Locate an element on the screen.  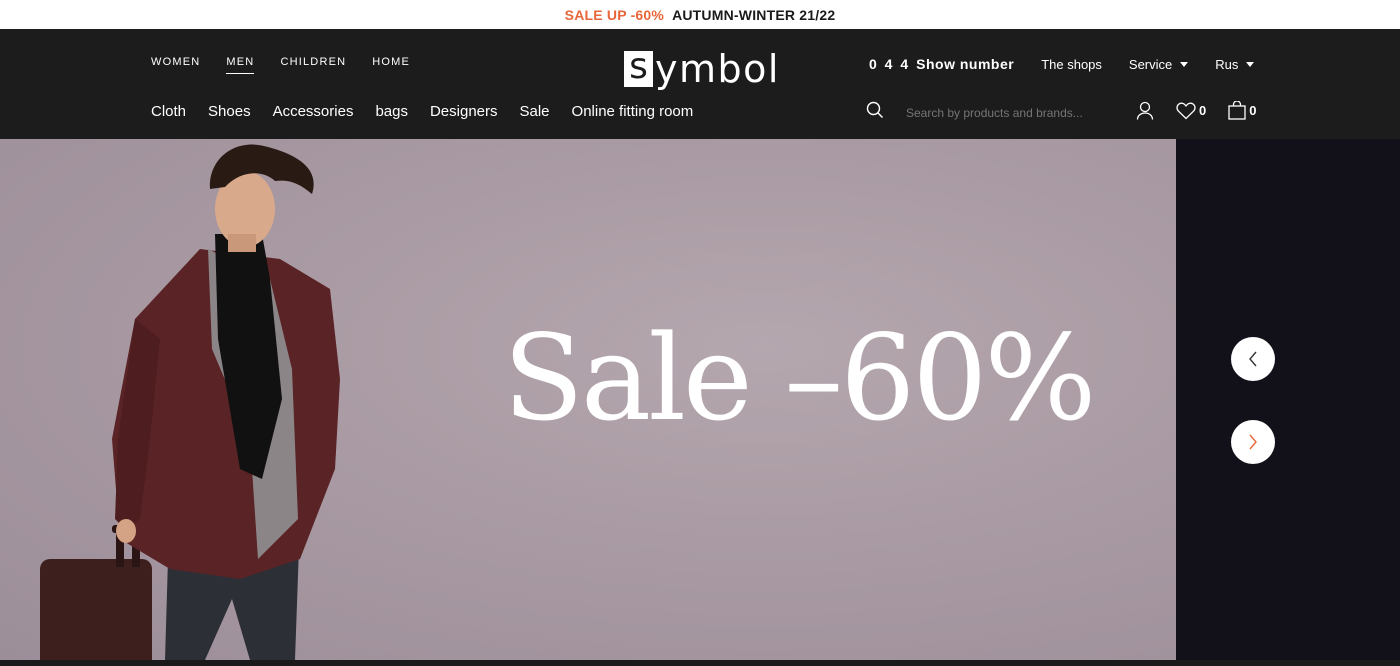
chevron-left-icon is located at coordinates (1253, 359).